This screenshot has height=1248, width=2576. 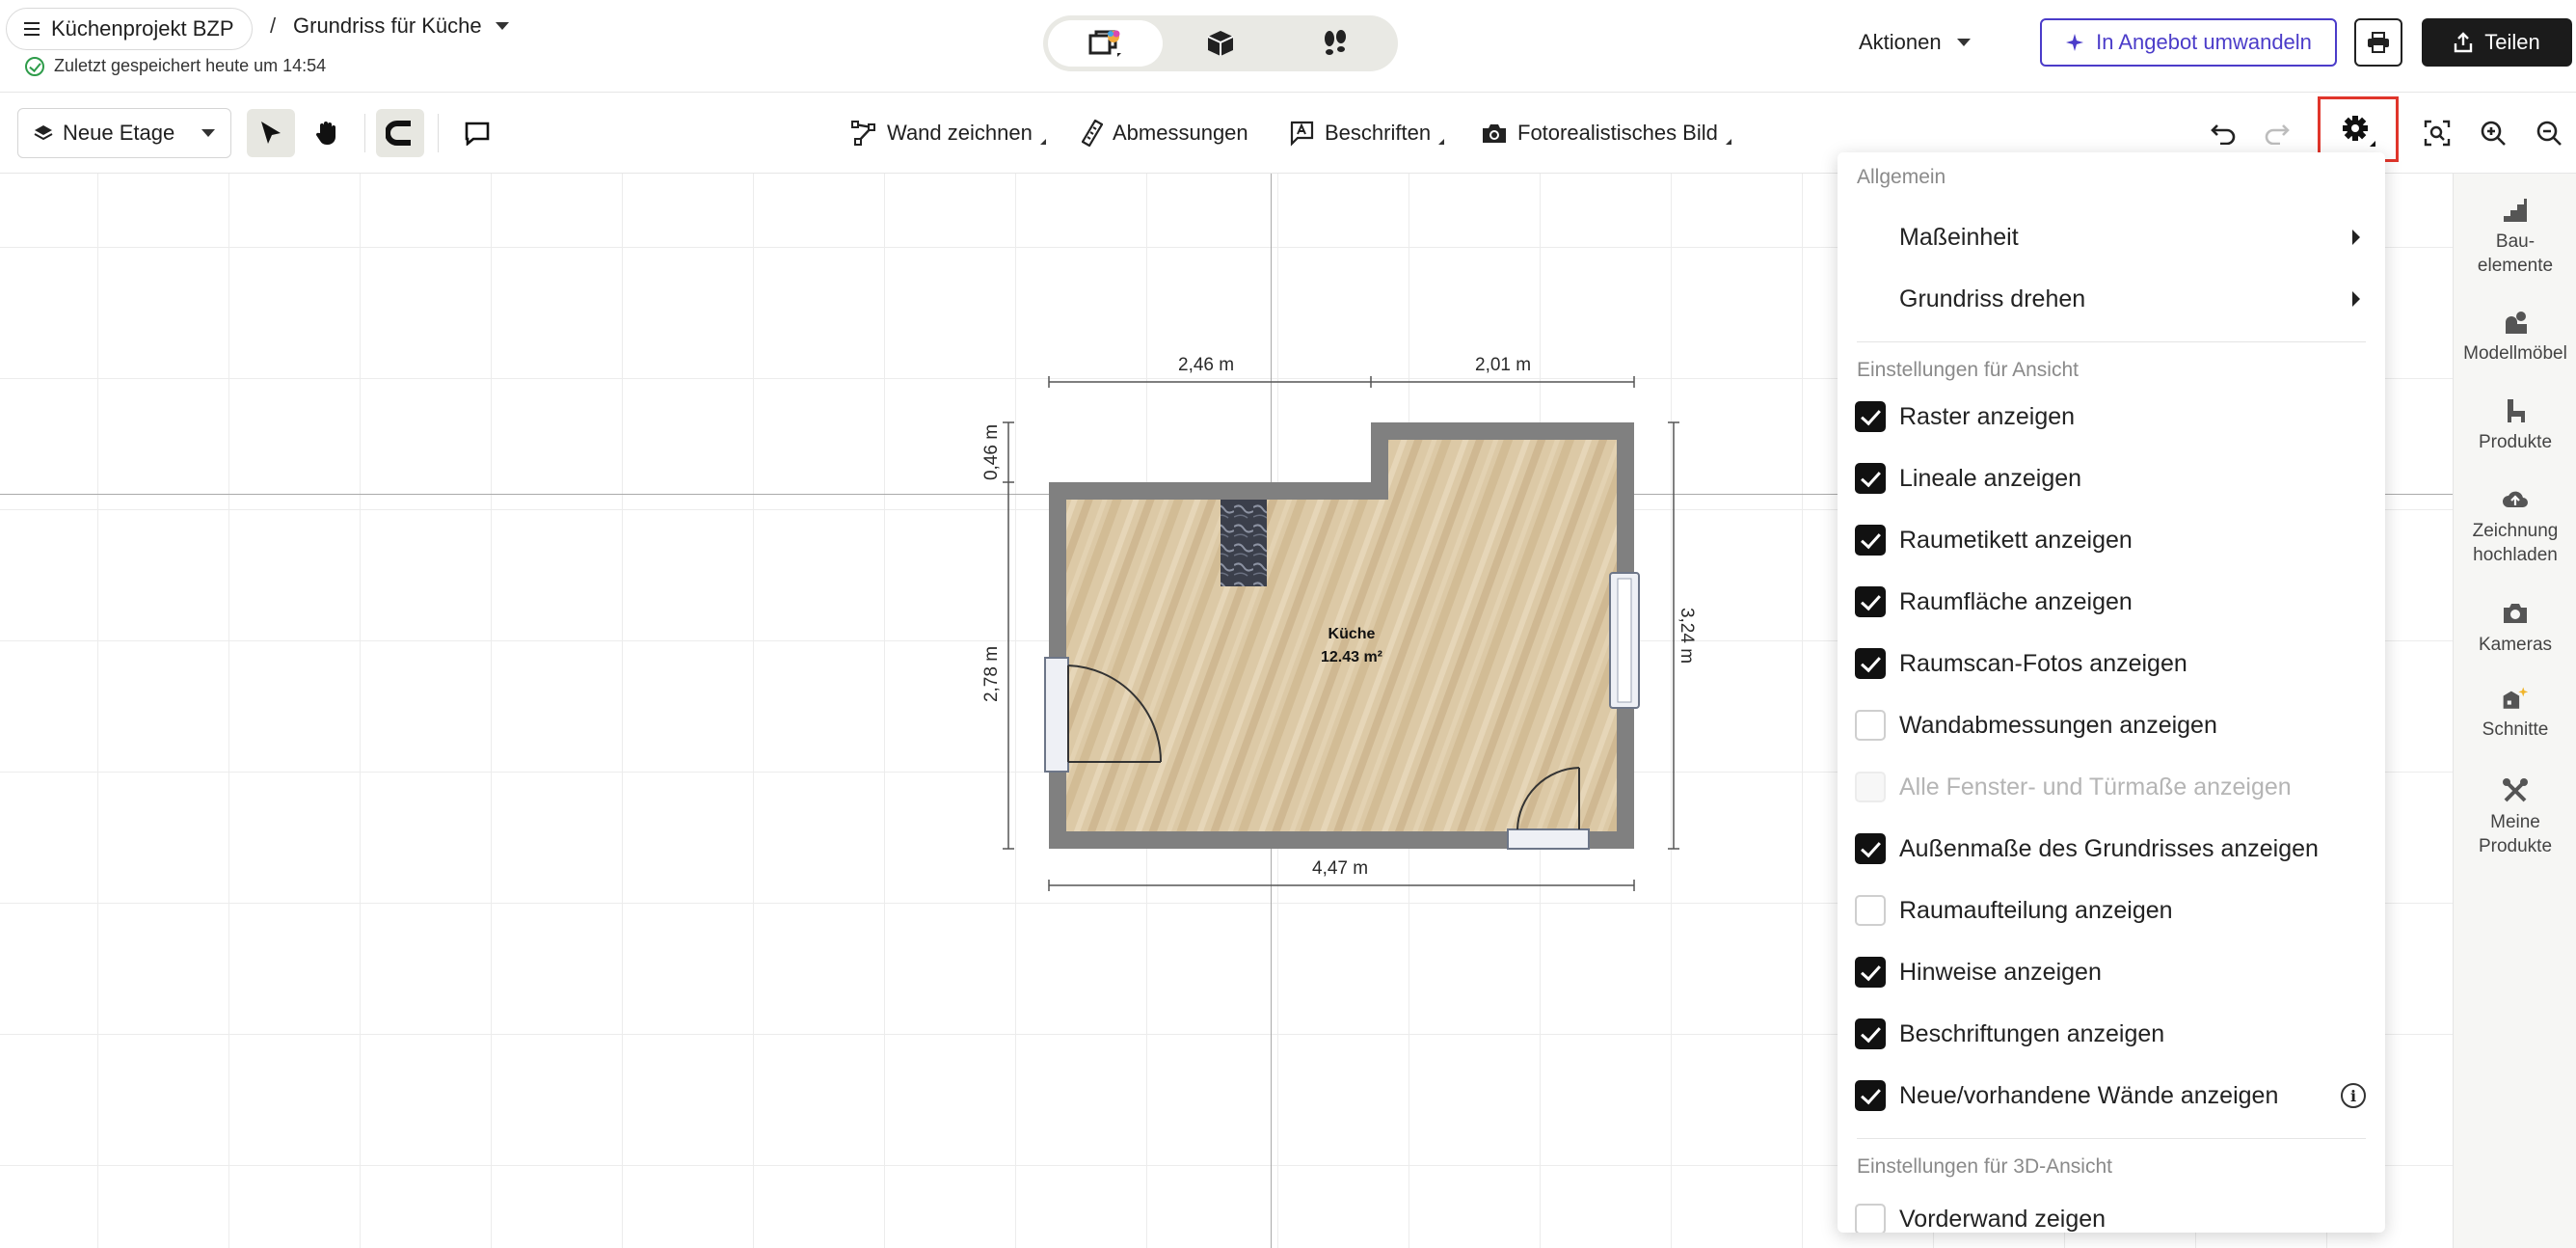 I want to click on menu-item-unit: Maßeinheit, so click(x=2112, y=237).